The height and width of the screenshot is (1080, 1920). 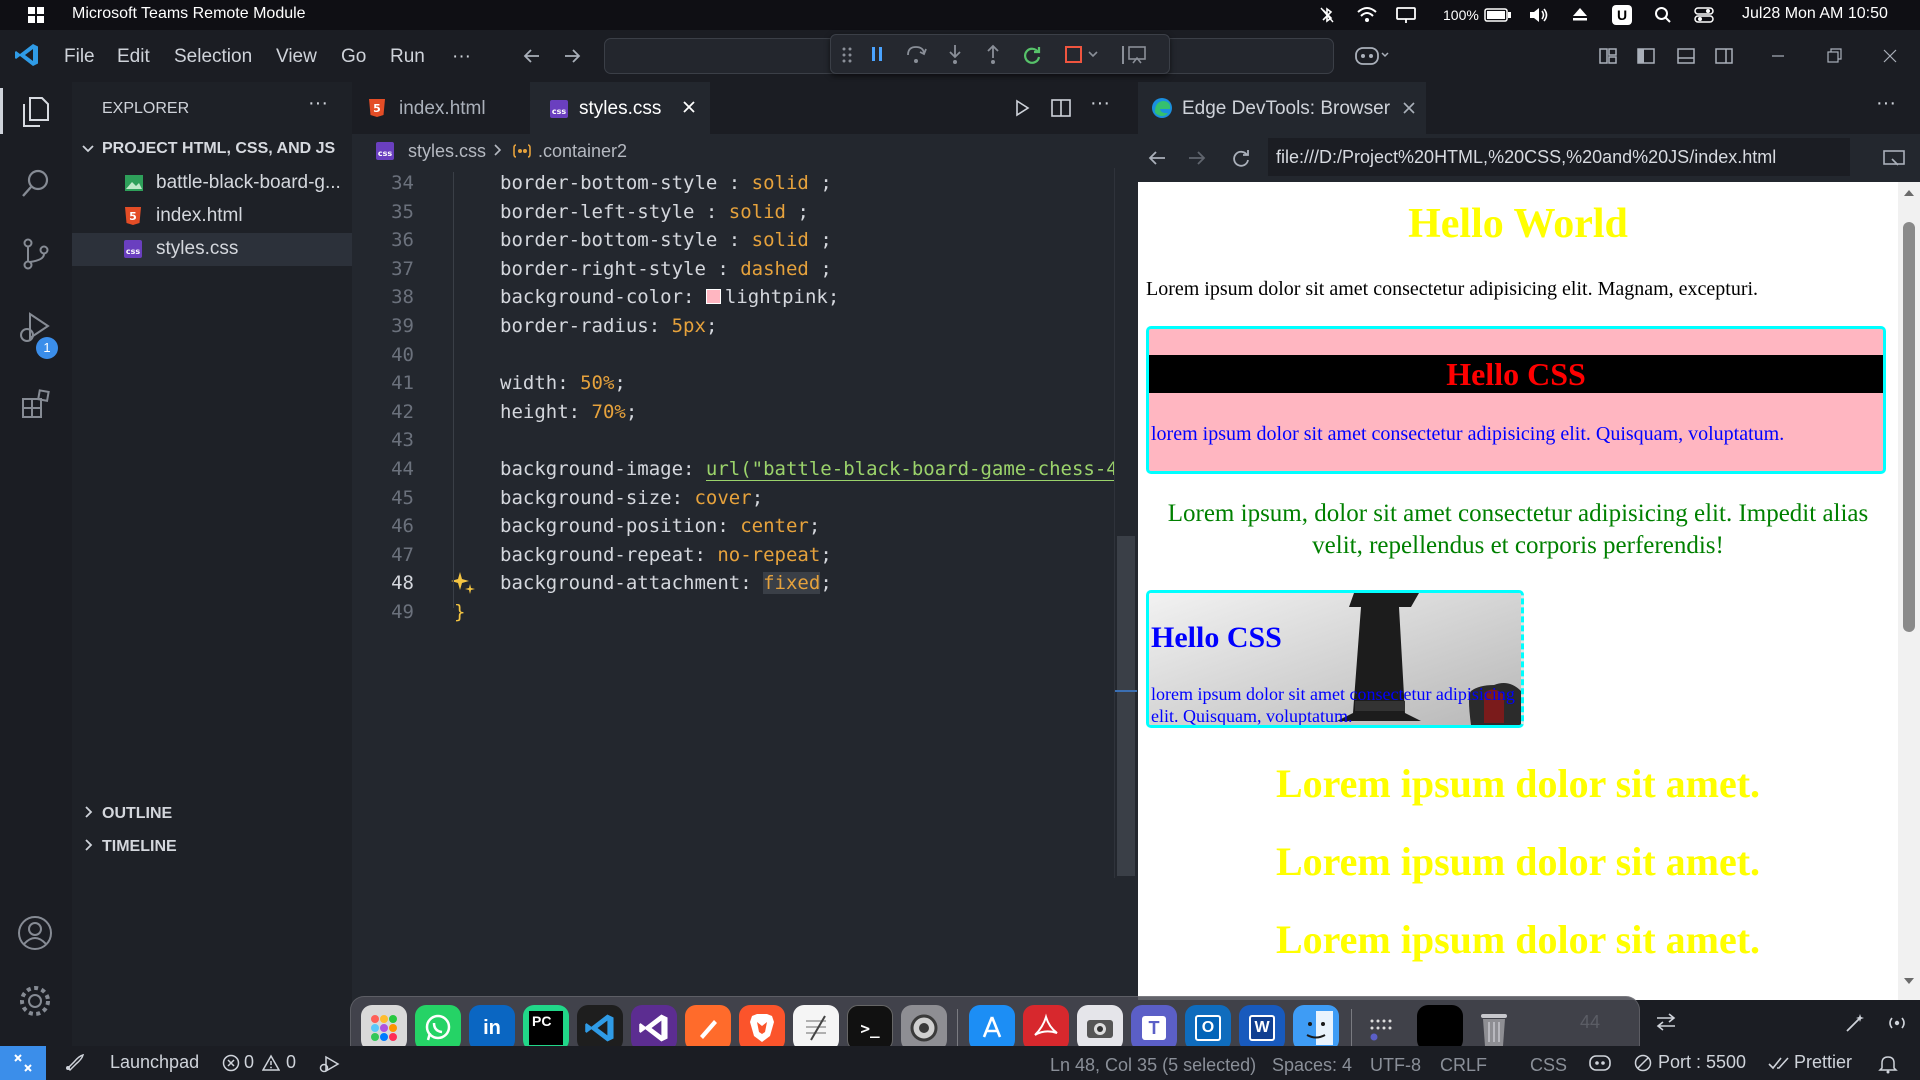 What do you see at coordinates (745, 501) in the screenshot?
I see `code-line: 45 background-size: cover;` at bounding box center [745, 501].